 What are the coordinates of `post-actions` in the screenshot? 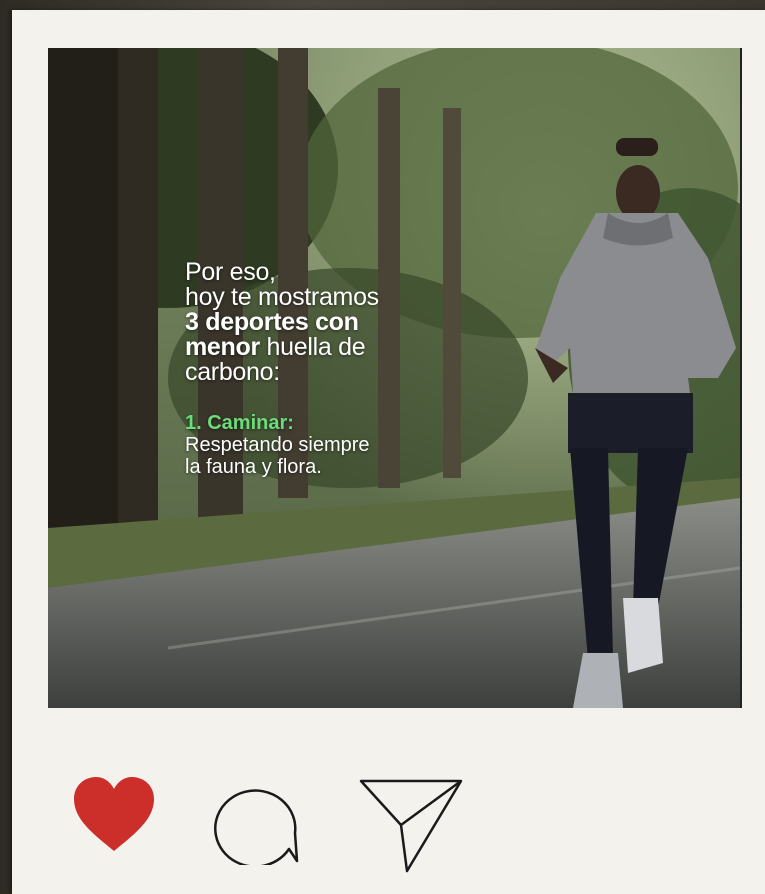 It's located at (282, 825).